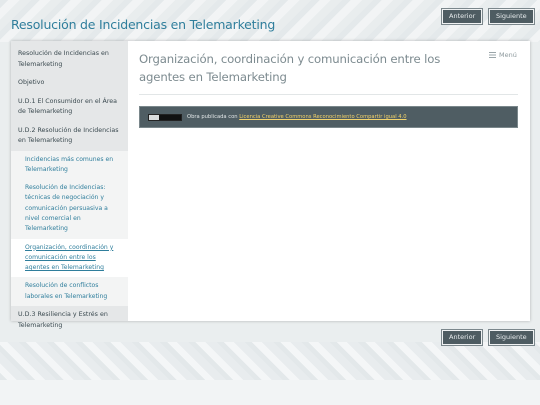 This screenshot has height=405, width=540. What do you see at coordinates (511, 16) in the screenshot?
I see `next-button-top: Siguiente` at bounding box center [511, 16].